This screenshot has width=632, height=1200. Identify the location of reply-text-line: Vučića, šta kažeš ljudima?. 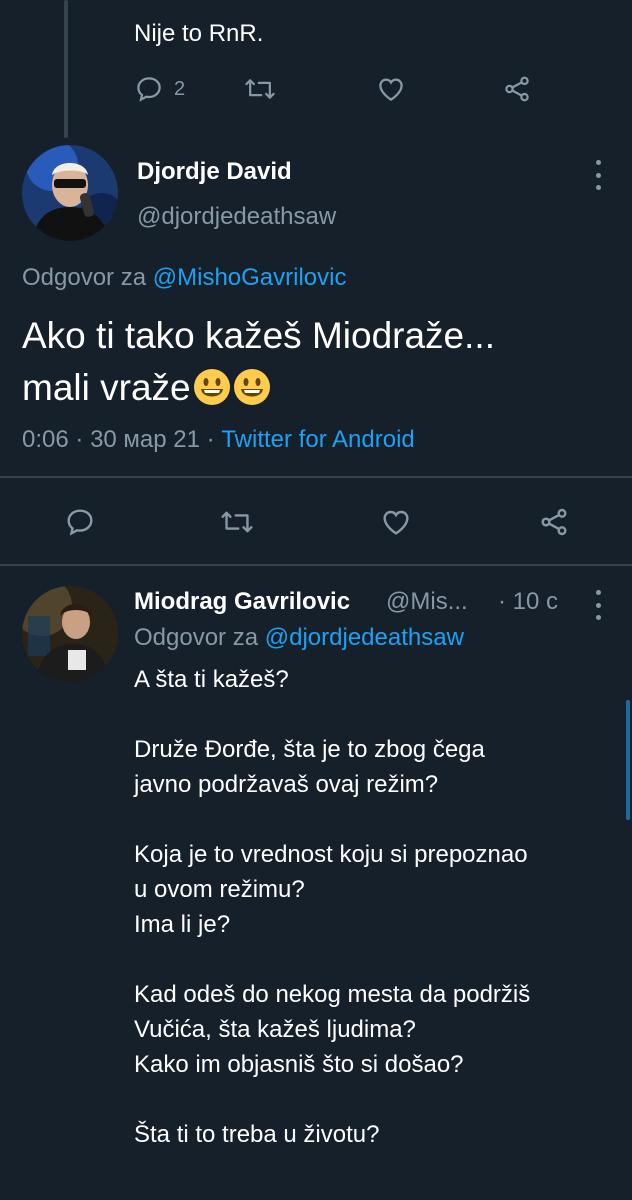
(275, 1029).